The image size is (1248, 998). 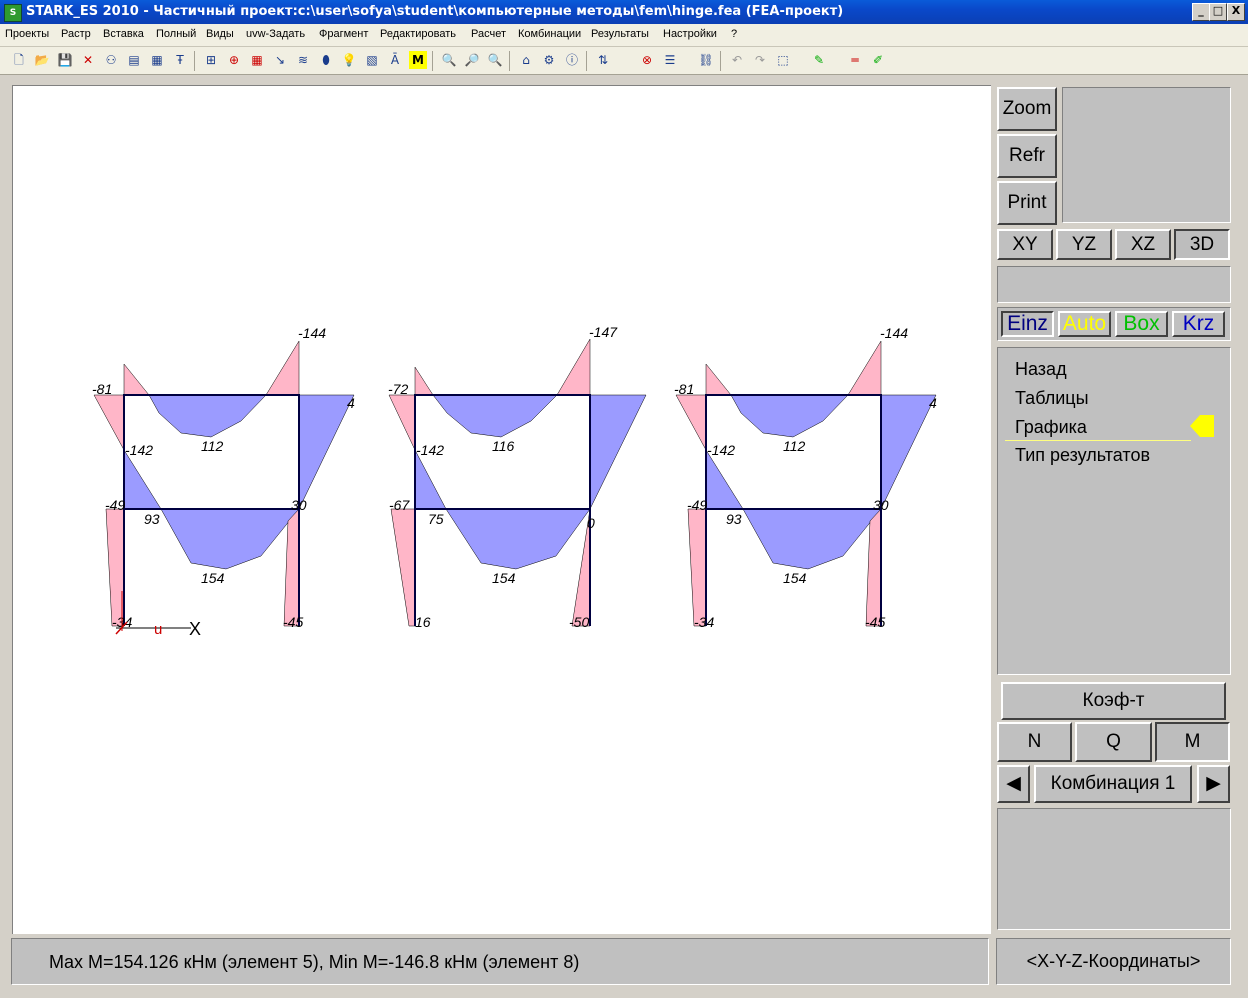 What do you see at coordinates (1114, 284) in the screenshot?
I see `info-field` at bounding box center [1114, 284].